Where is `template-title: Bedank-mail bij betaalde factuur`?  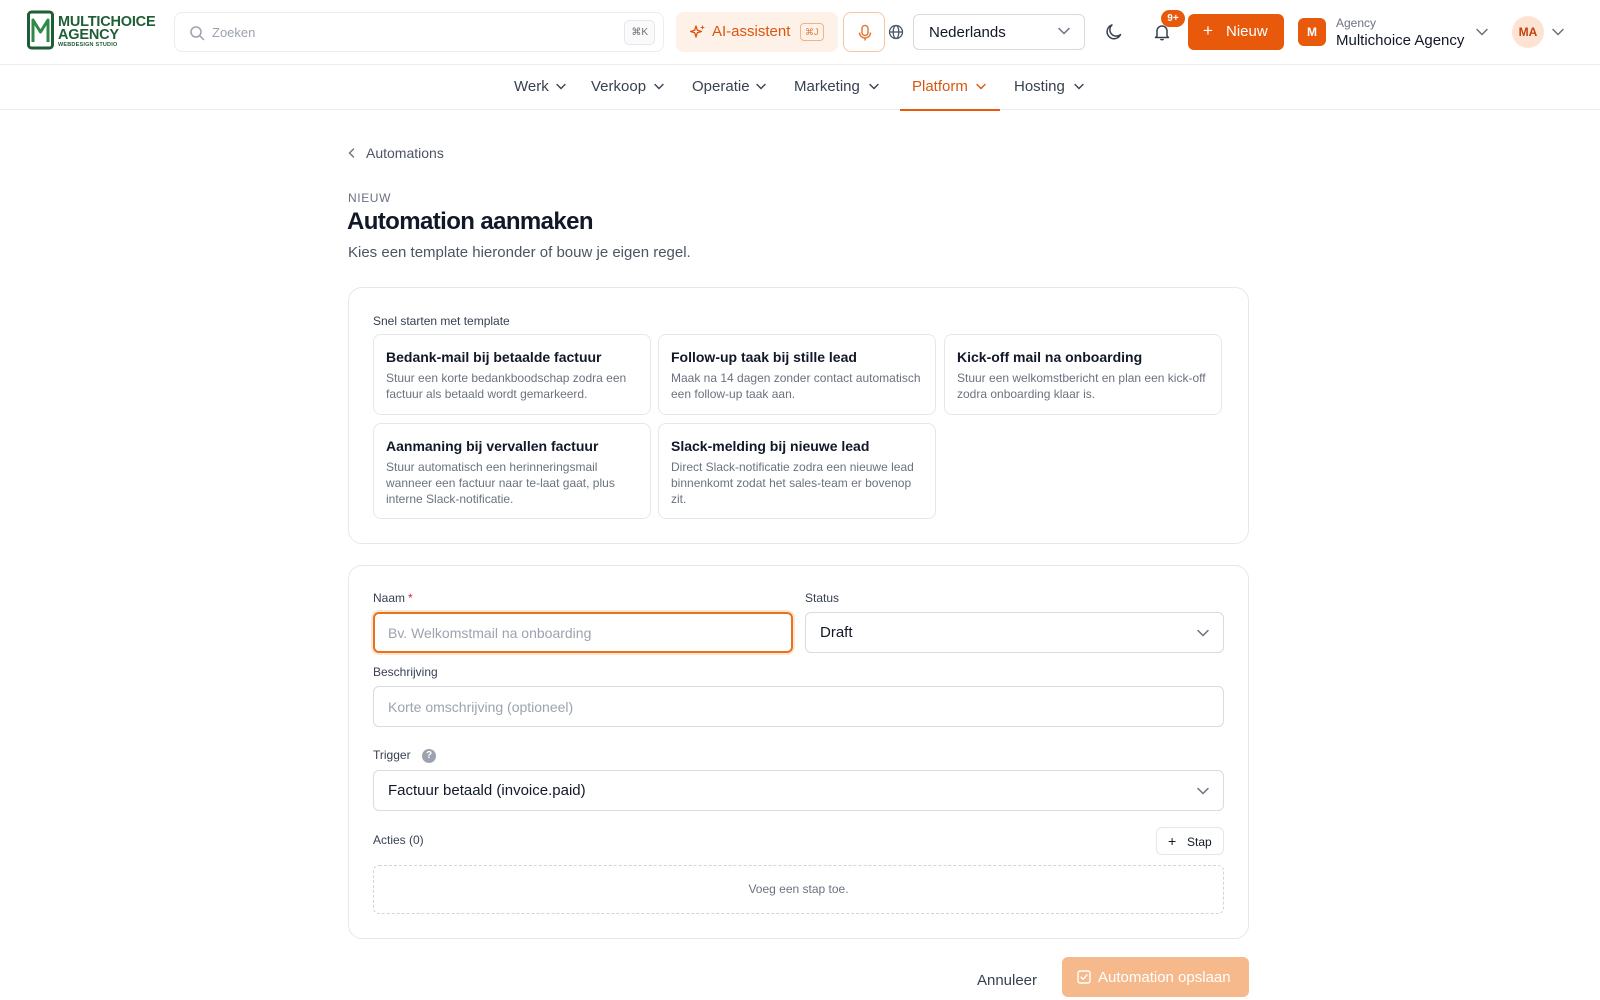 template-title: Bedank-mail bij betaalde factuur is located at coordinates (494, 357).